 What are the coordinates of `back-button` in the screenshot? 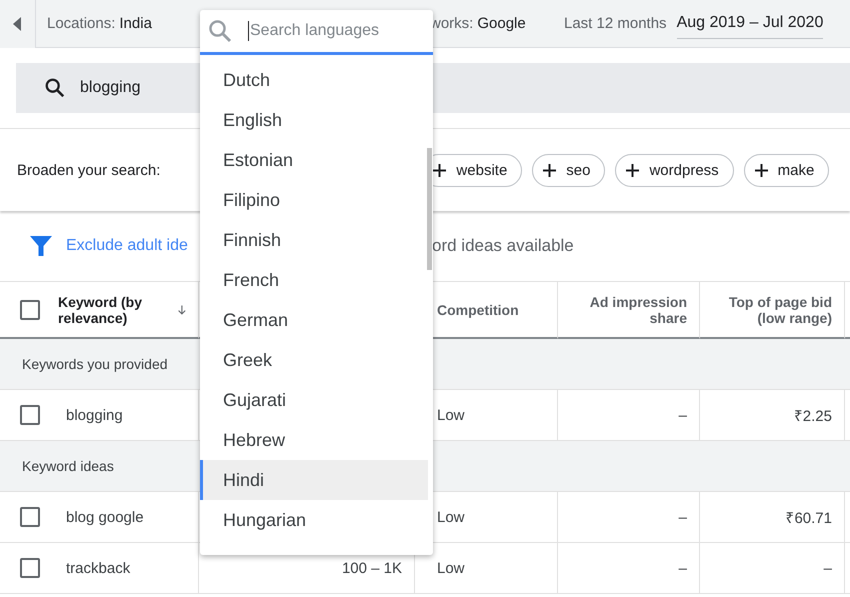 It's located at (18, 24).